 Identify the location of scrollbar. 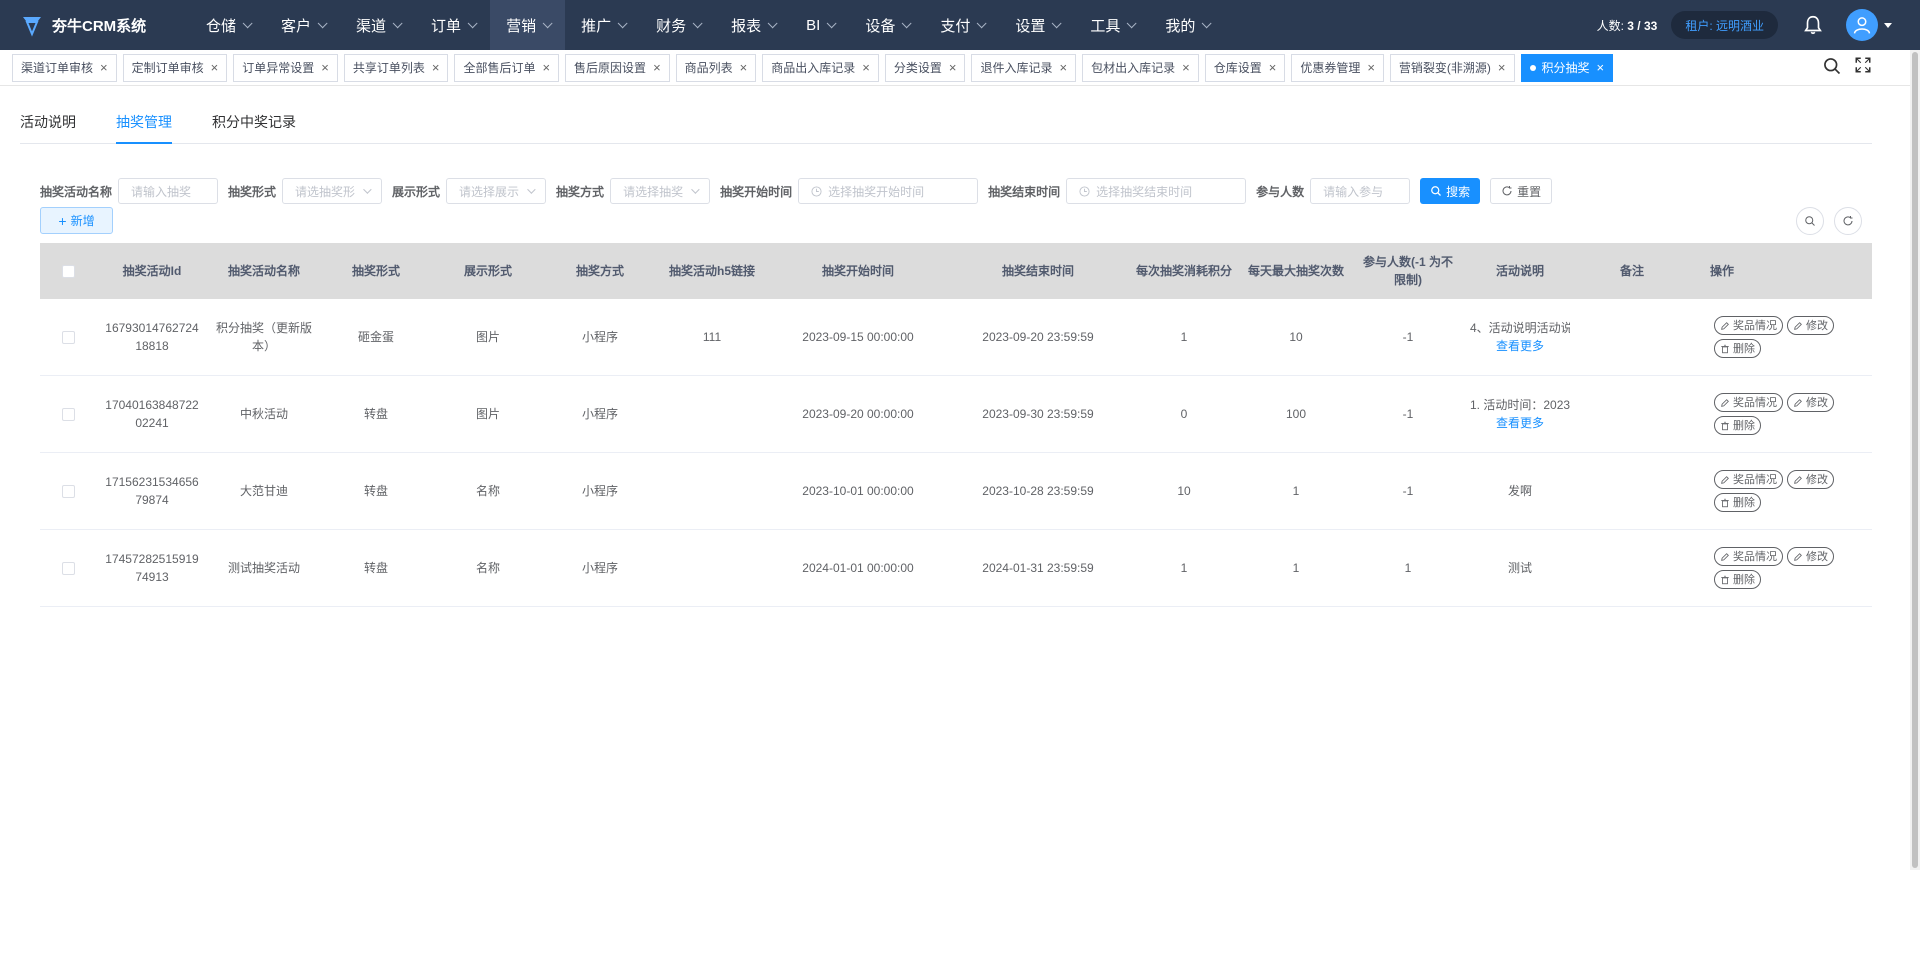
(1915, 460).